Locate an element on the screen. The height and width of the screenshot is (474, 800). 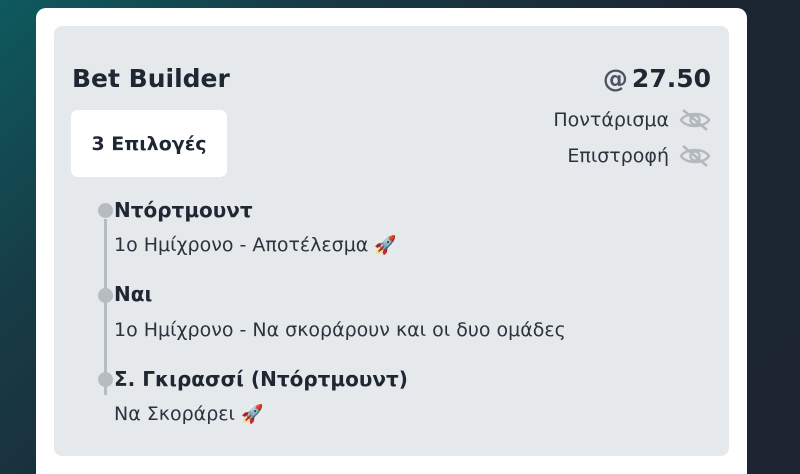
selections-count-label: 3 Επιλογές is located at coordinates (149, 143).